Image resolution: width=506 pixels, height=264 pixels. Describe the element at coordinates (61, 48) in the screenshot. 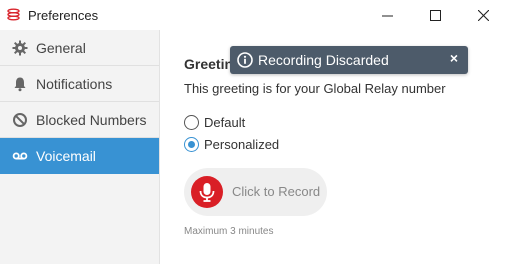

I see `sidebar-item-label: General` at that location.